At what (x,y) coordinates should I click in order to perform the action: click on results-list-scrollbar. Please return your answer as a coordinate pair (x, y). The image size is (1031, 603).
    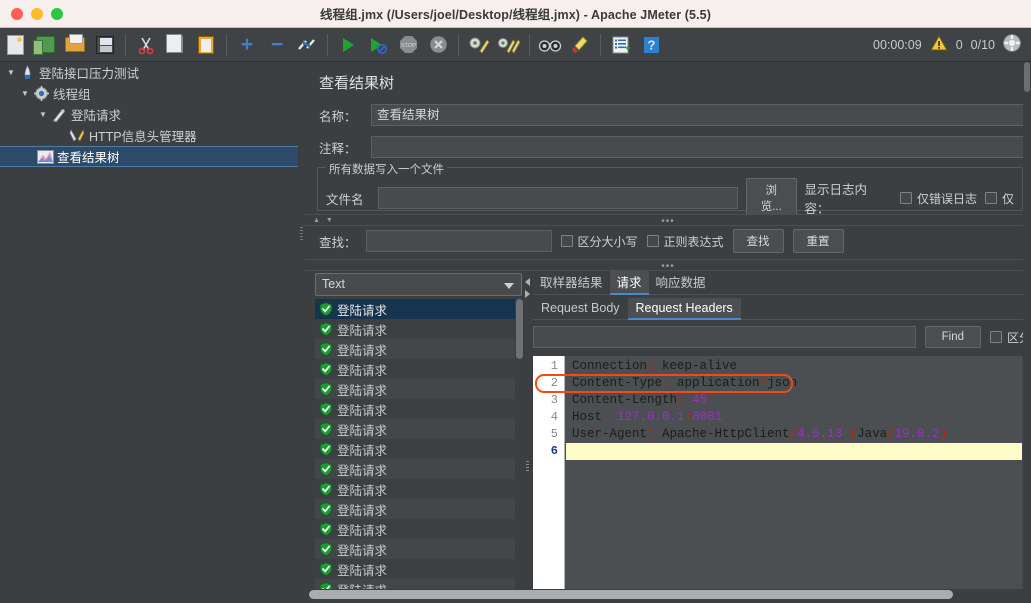
    Looking at the image, I should click on (519, 451).